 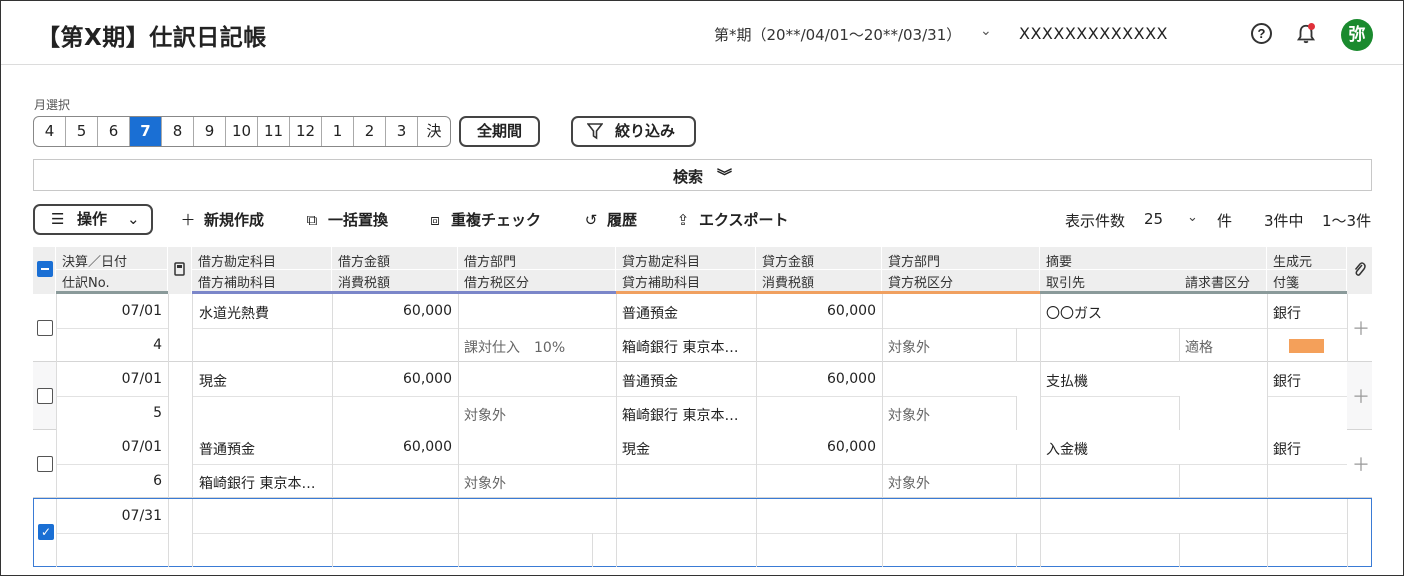 What do you see at coordinates (234, 220) in the screenshot?
I see `new-entry-label: 新規作成` at bounding box center [234, 220].